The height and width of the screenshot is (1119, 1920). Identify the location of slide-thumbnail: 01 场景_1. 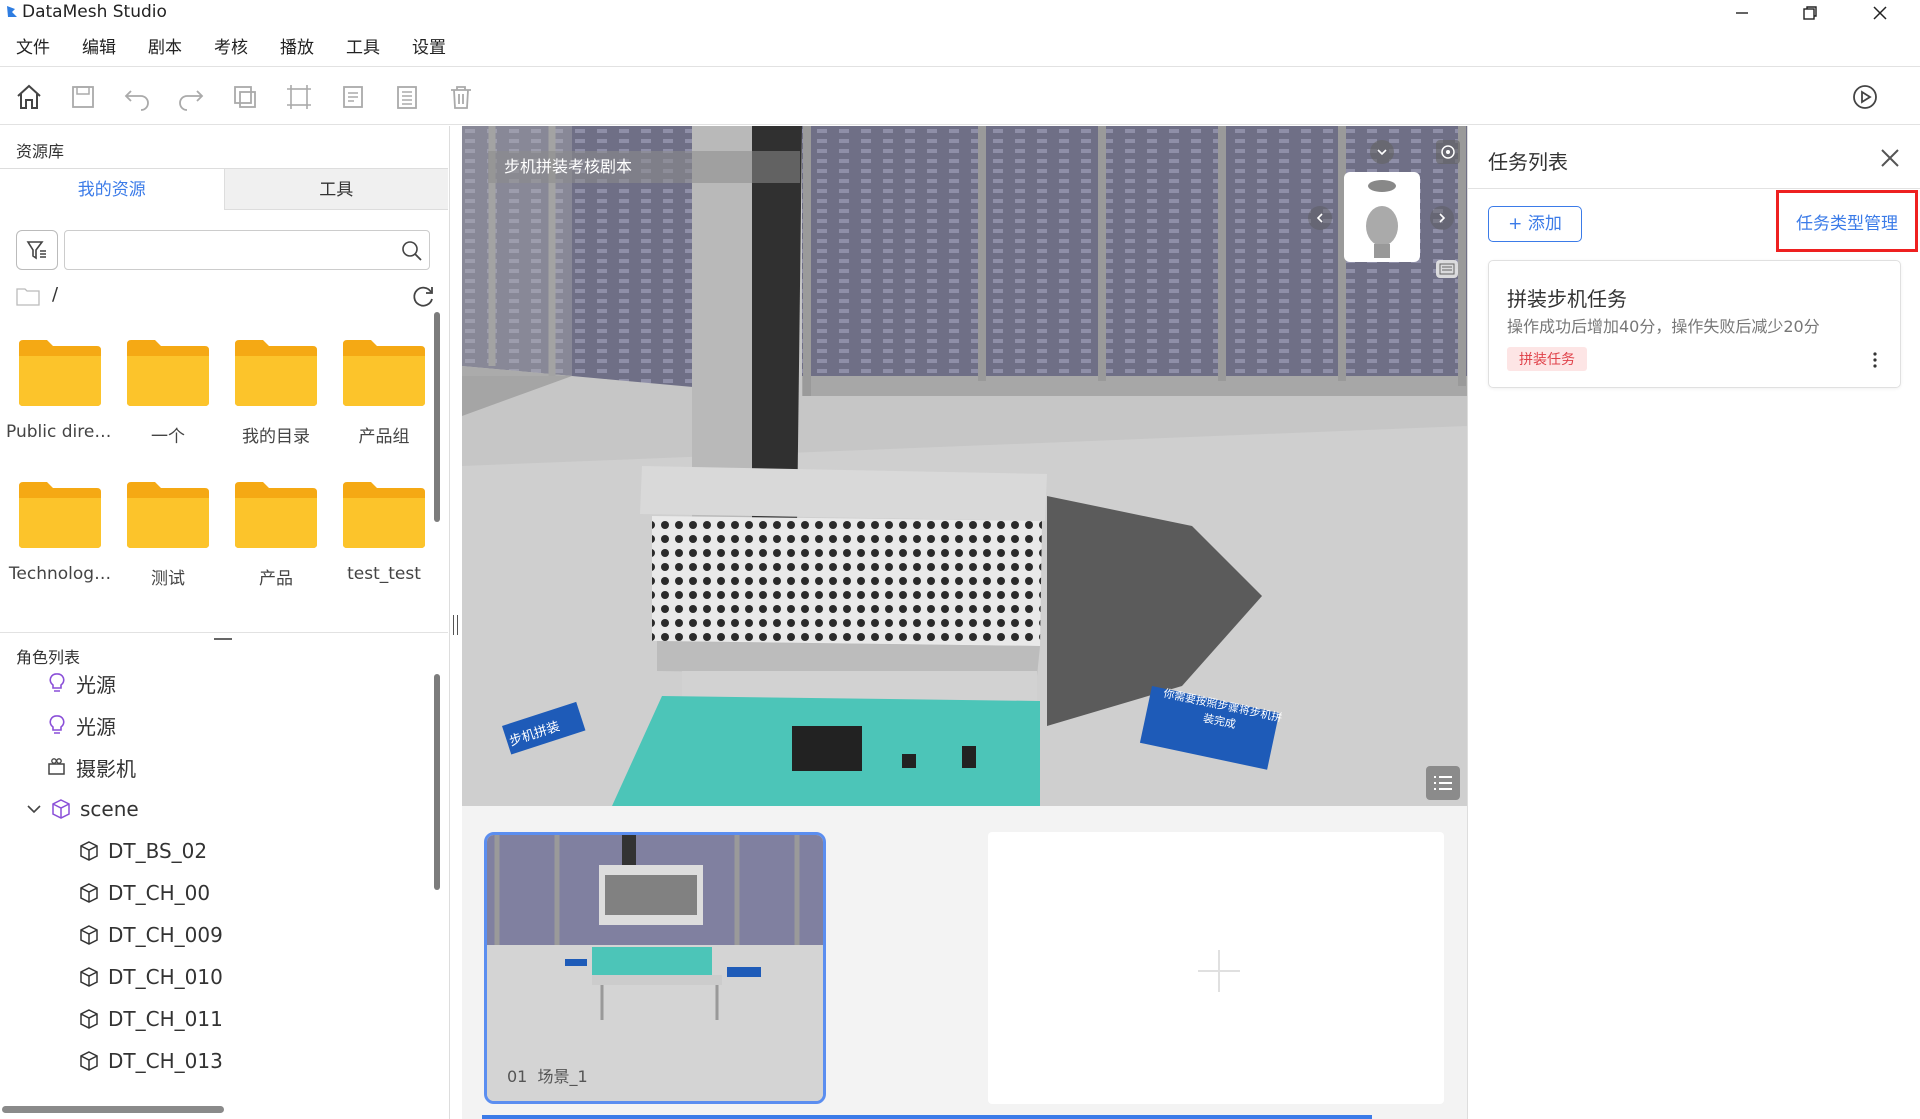
(655, 968).